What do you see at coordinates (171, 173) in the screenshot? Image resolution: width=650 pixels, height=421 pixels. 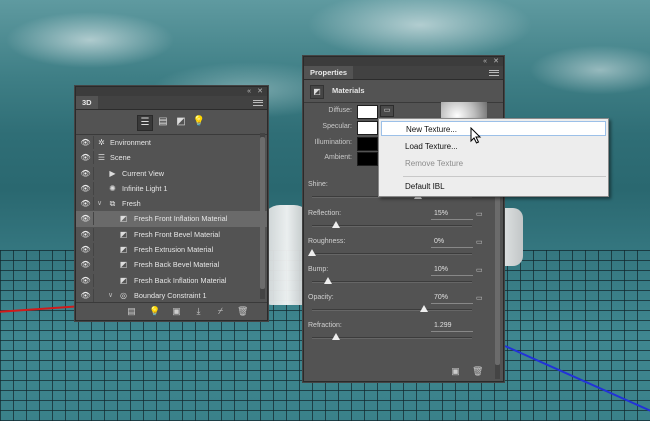 I see `tree-item-current-view: 👁 ▶ Current View` at bounding box center [171, 173].